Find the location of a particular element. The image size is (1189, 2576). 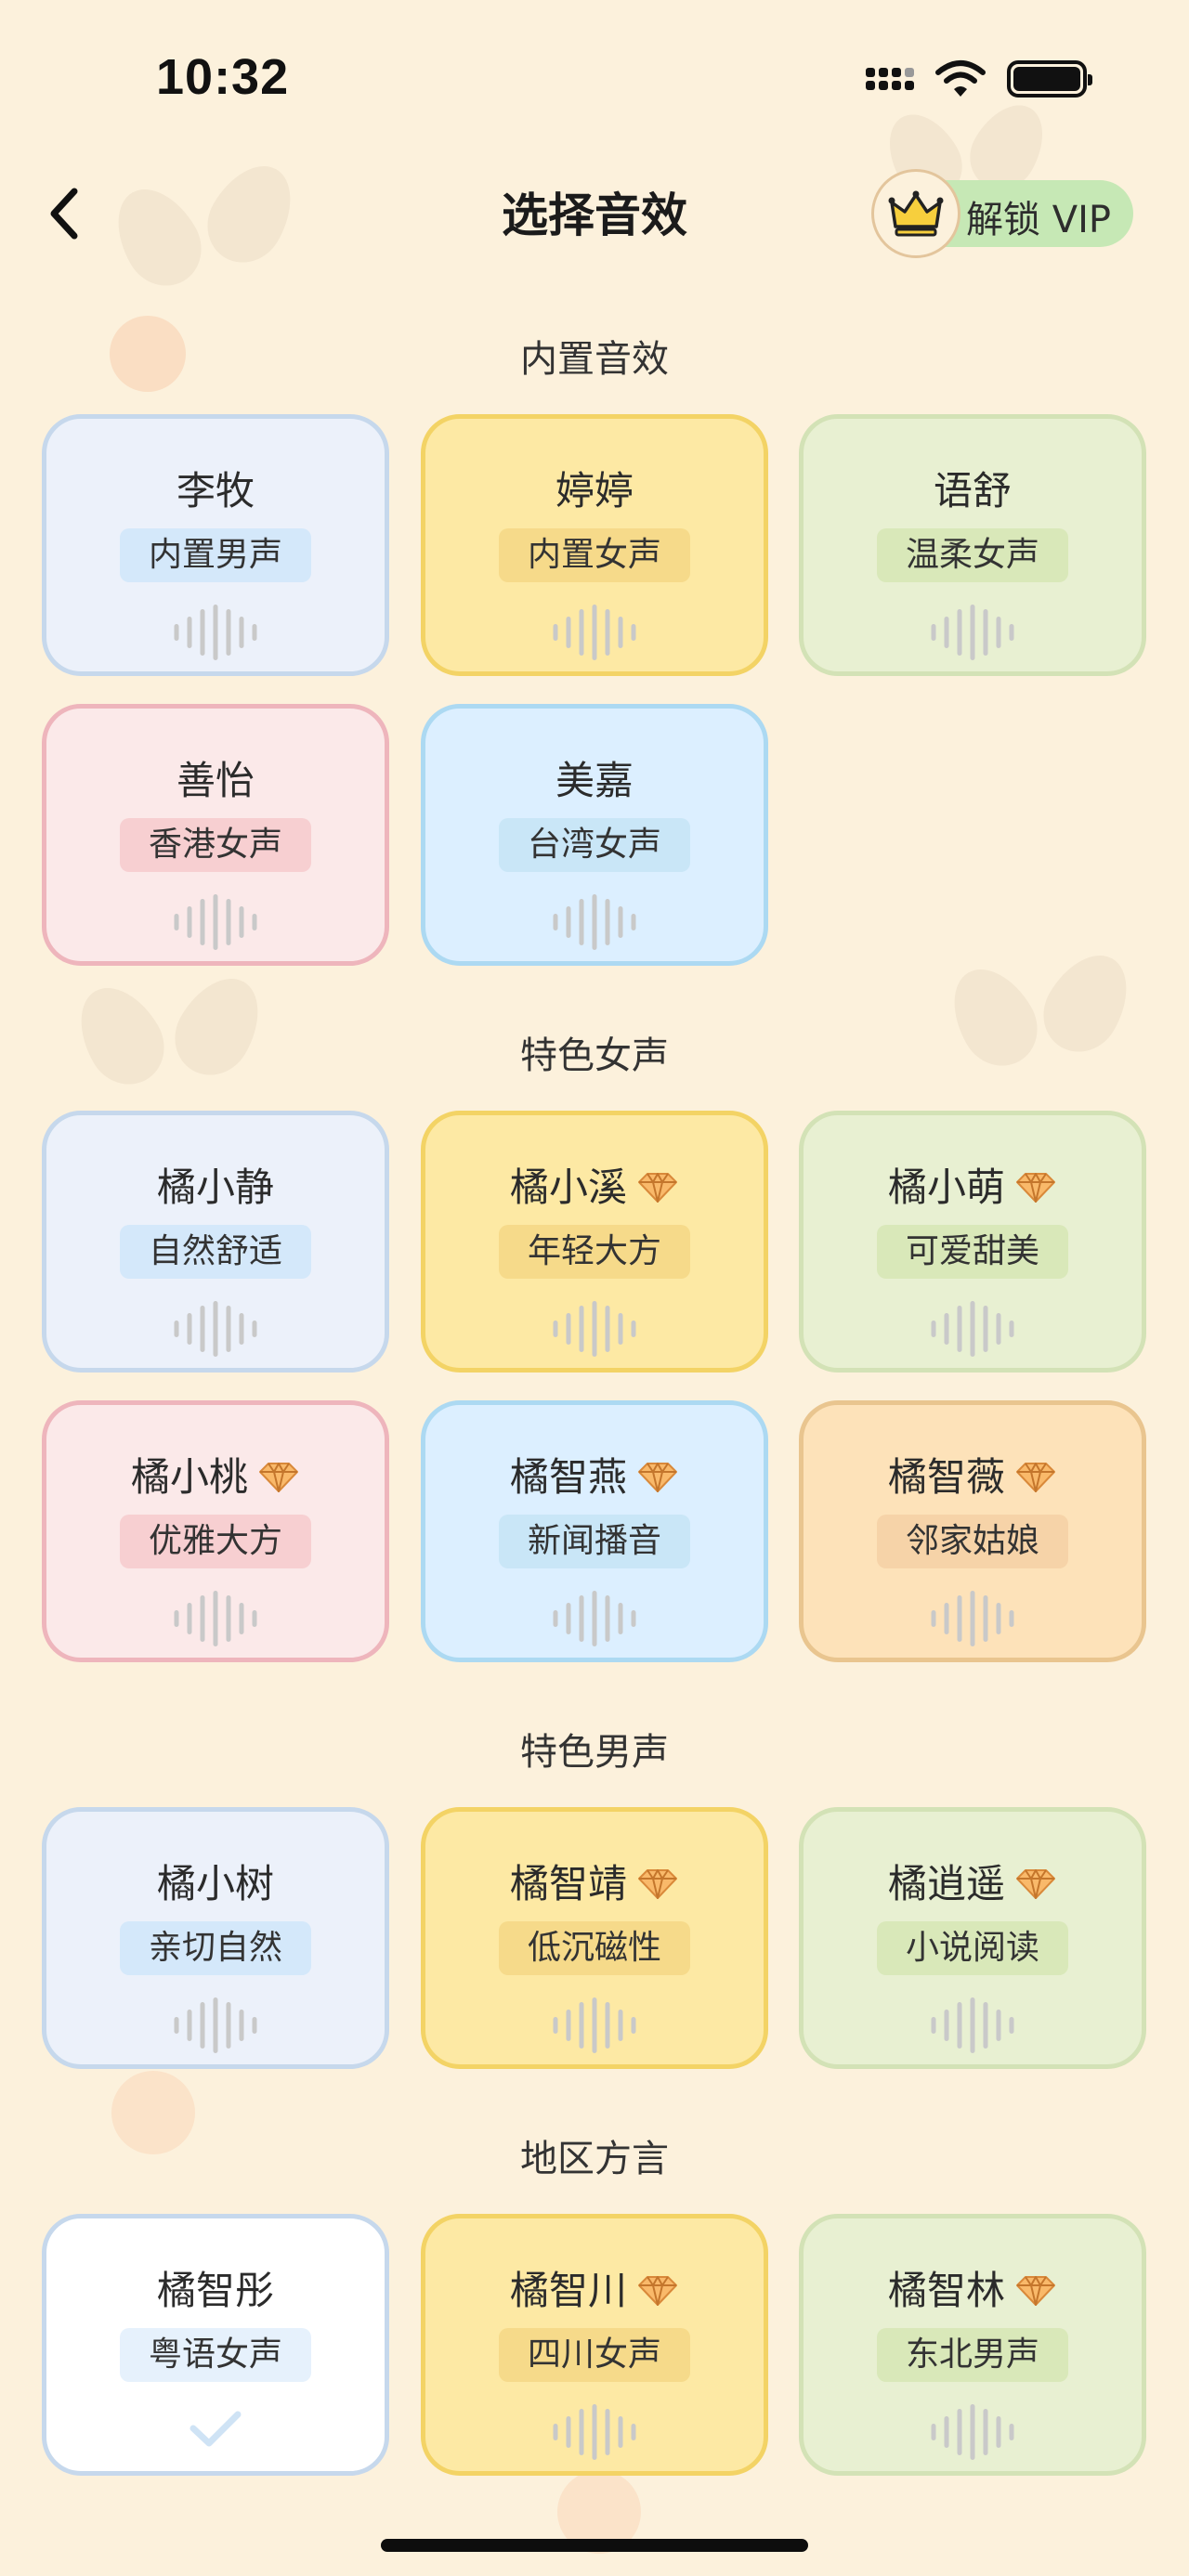

voice-name: 橘小桃 is located at coordinates (215, 1474).